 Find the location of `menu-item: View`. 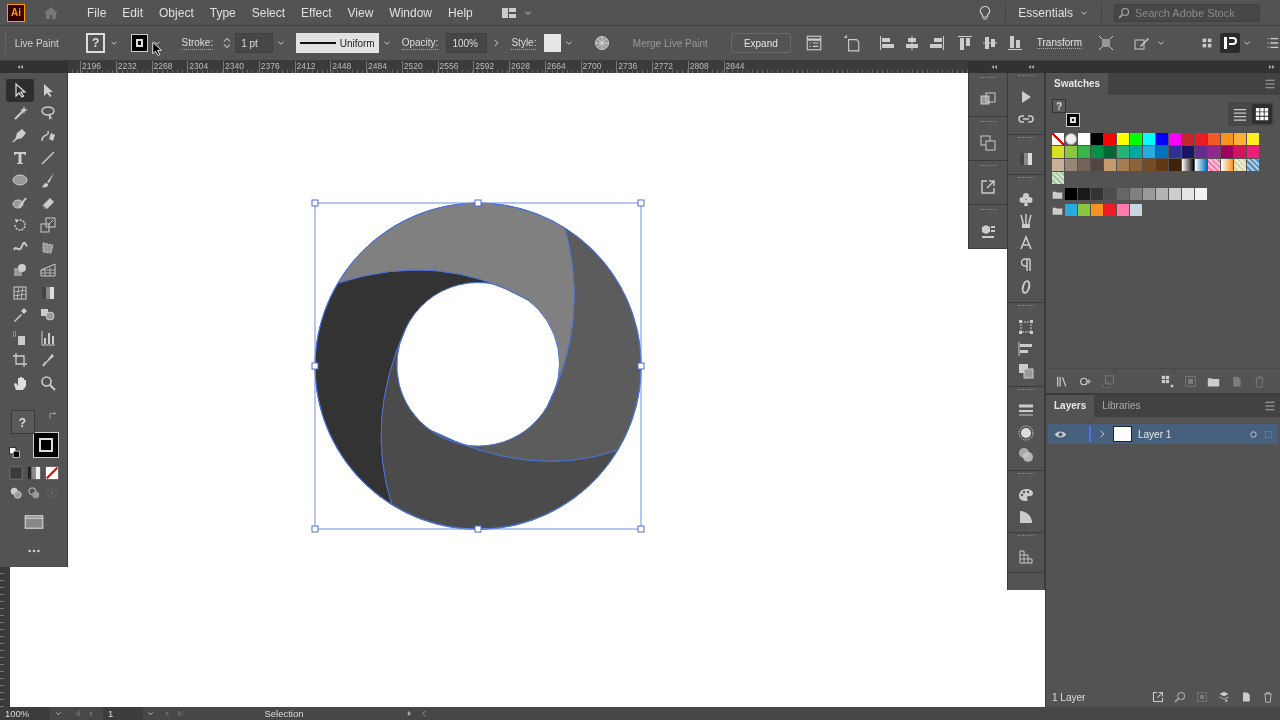

menu-item: View is located at coordinates (360, 12).